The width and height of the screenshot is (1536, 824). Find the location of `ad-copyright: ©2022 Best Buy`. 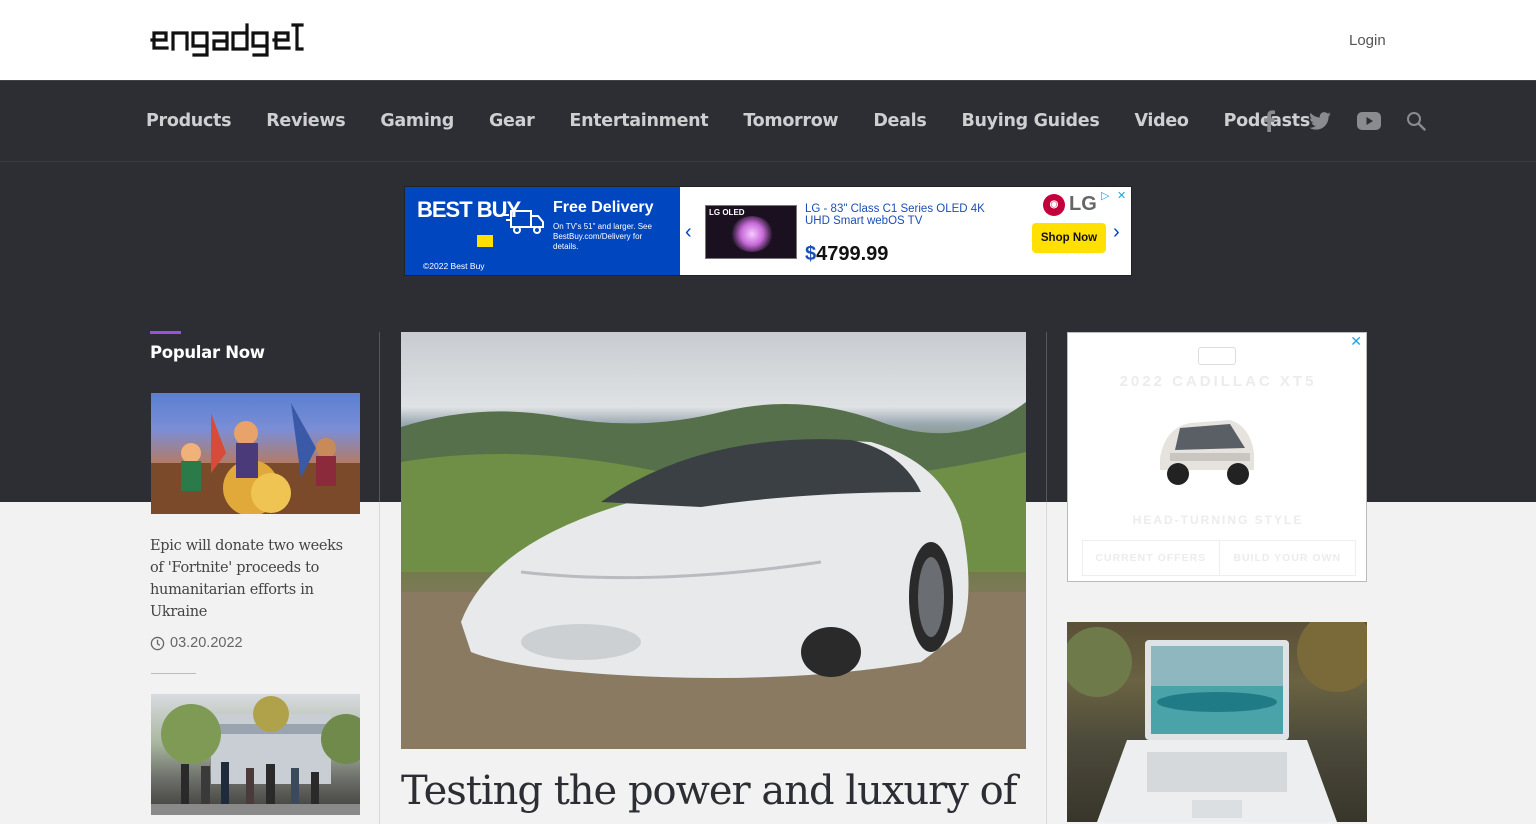

ad-copyright: ©2022 Best Buy is located at coordinates (454, 266).